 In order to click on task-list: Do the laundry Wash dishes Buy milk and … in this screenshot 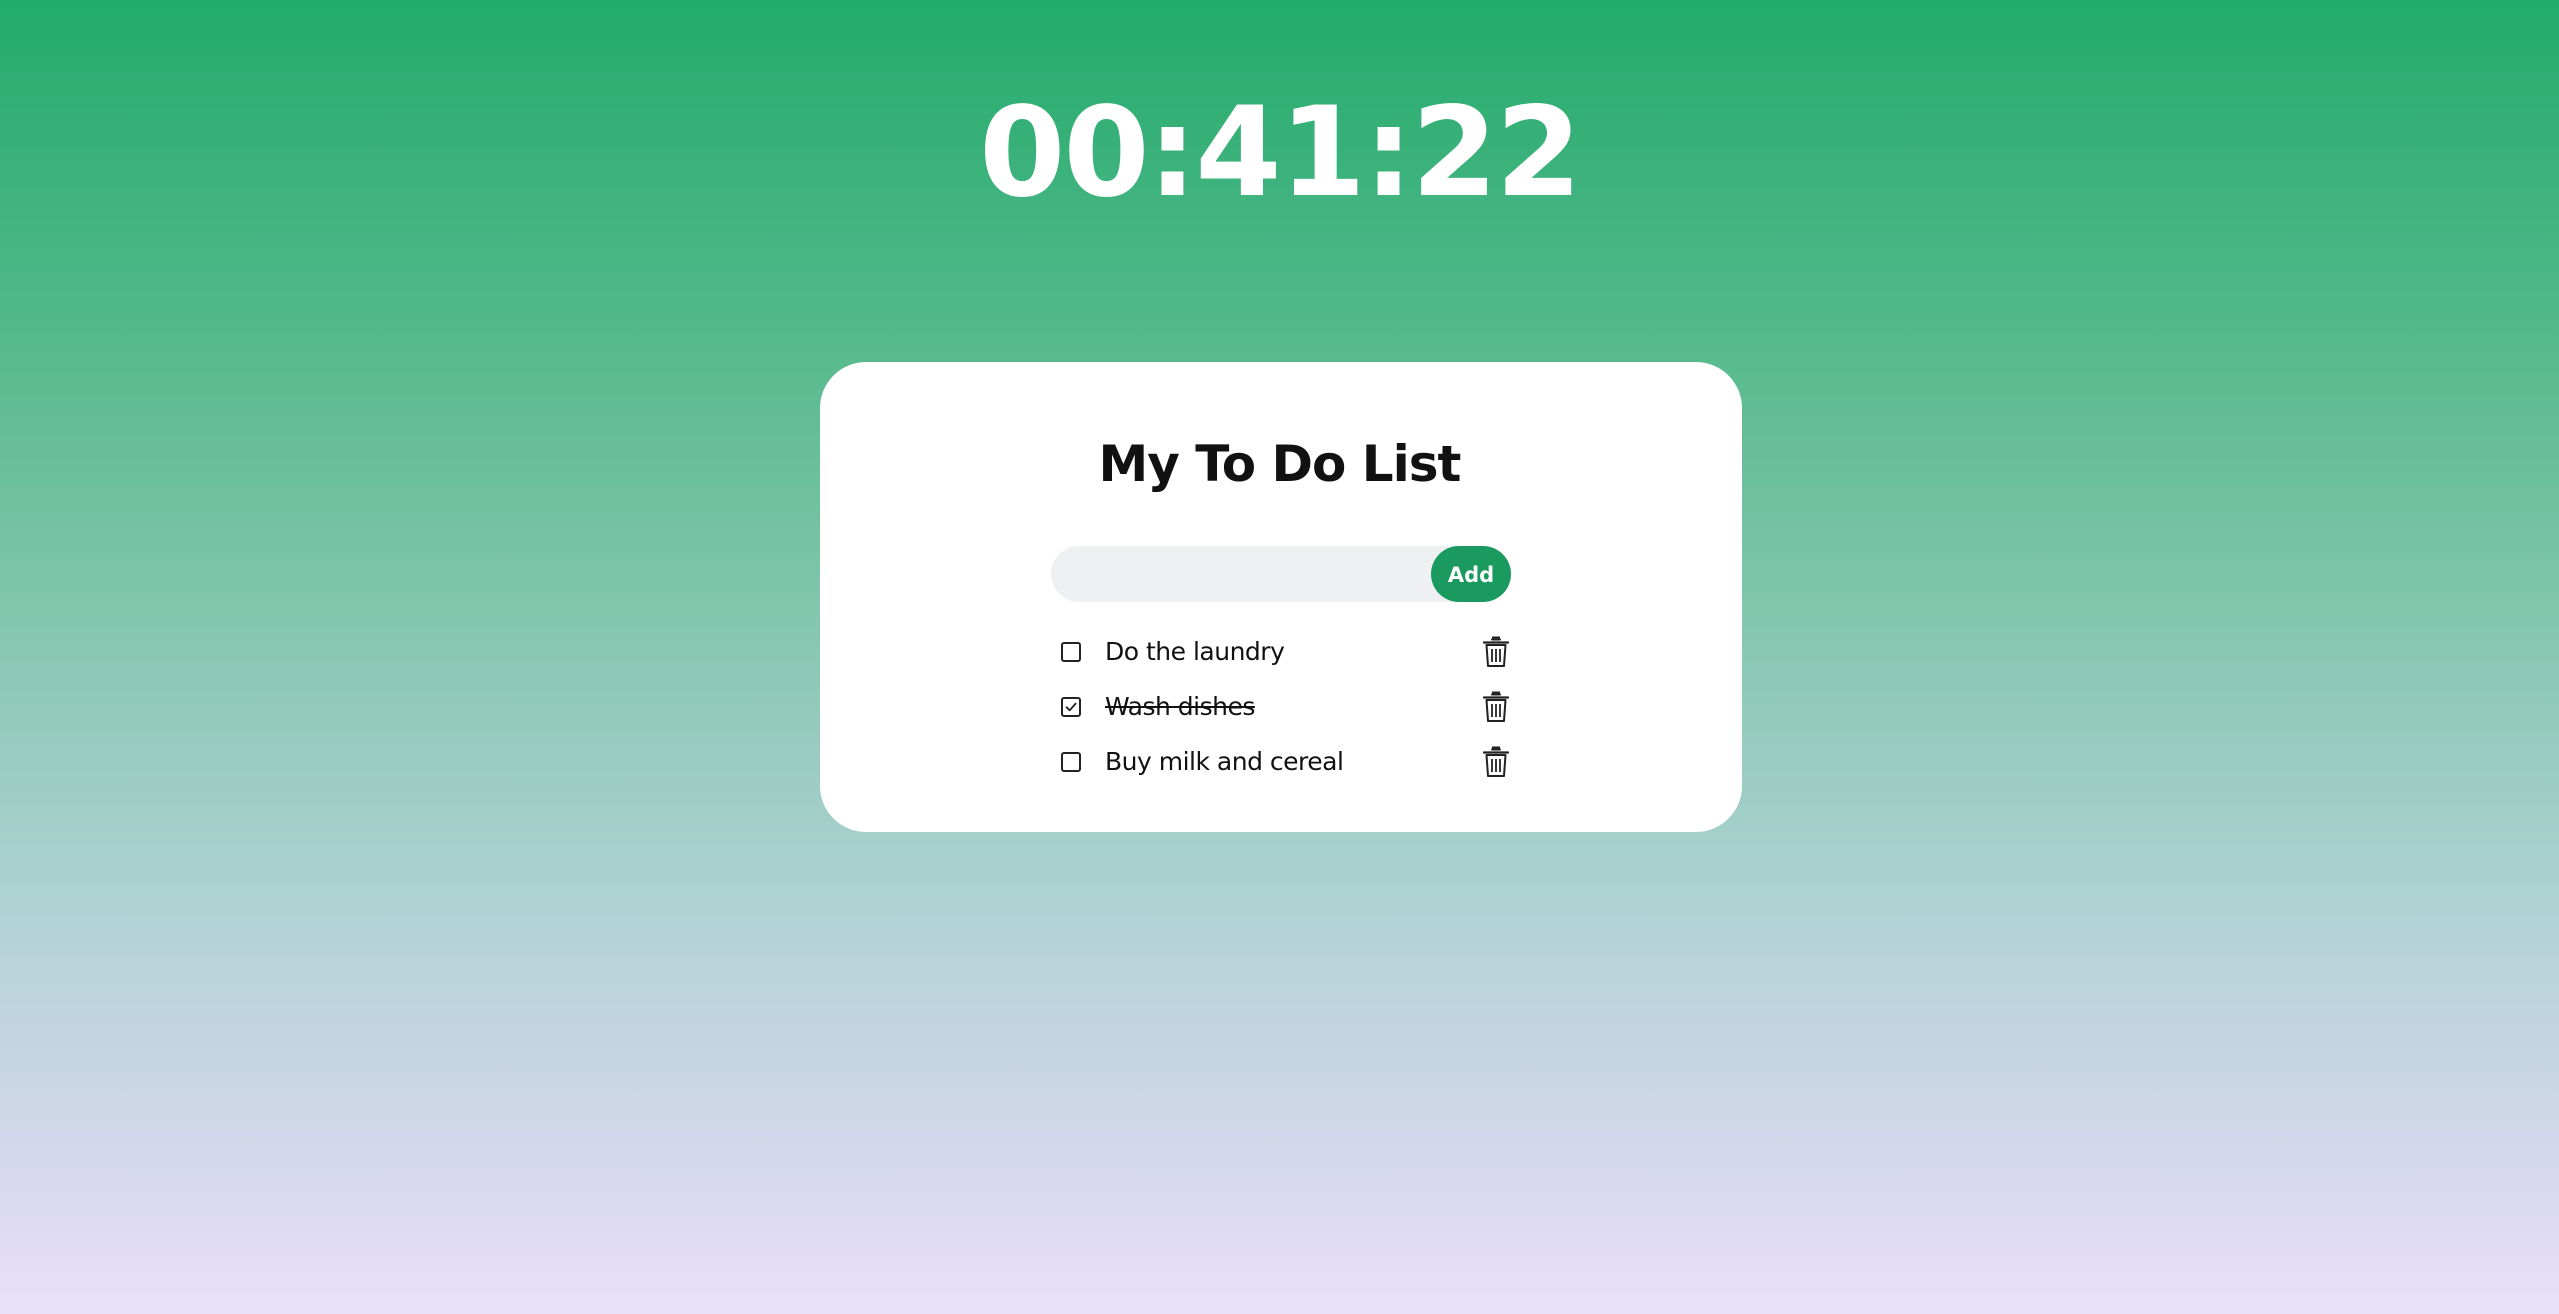, I will do `click(1281, 708)`.